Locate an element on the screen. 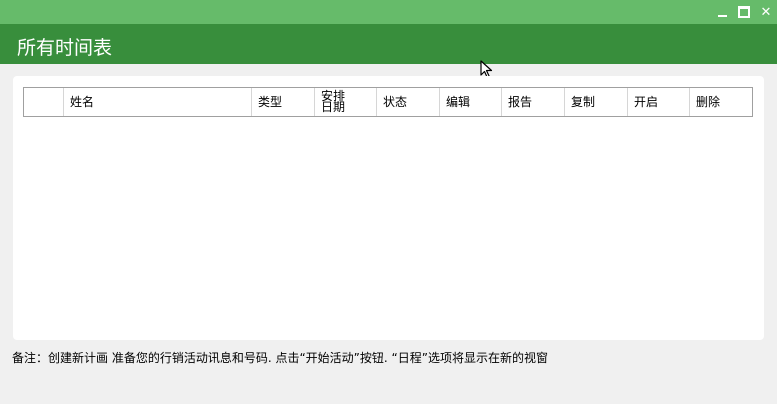  column-header-status: 状态 is located at coordinates (408, 102).